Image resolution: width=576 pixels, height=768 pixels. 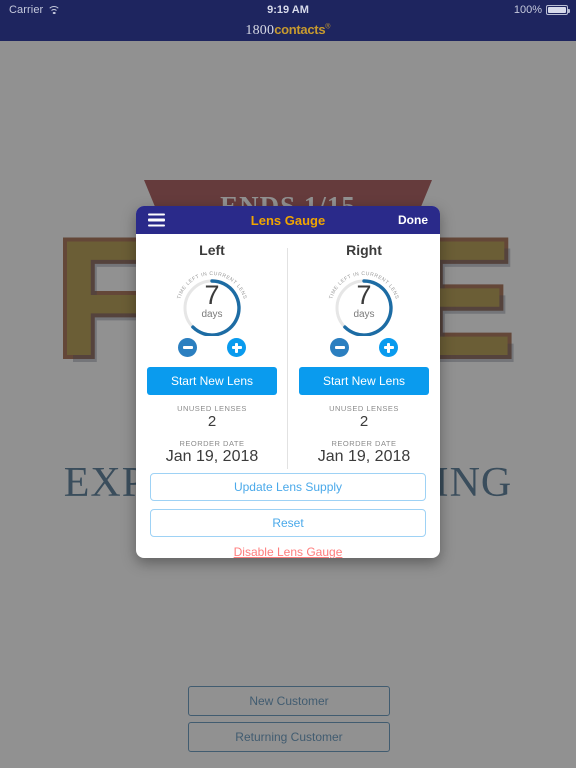 I want to click on start-new-lens-button-right: Start New Lens, so click(x=364, y=381).